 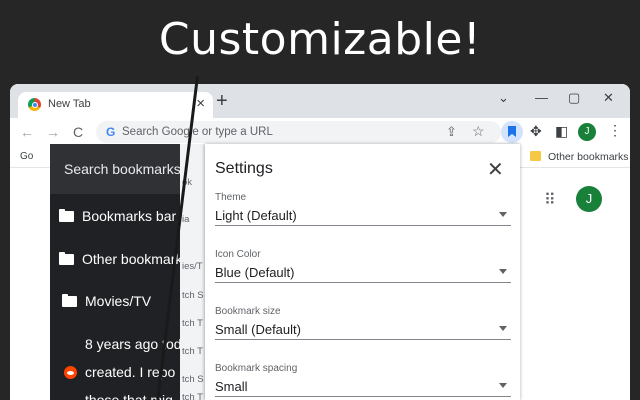 I want to click on back-button: ←, so click(x=27, y=132).